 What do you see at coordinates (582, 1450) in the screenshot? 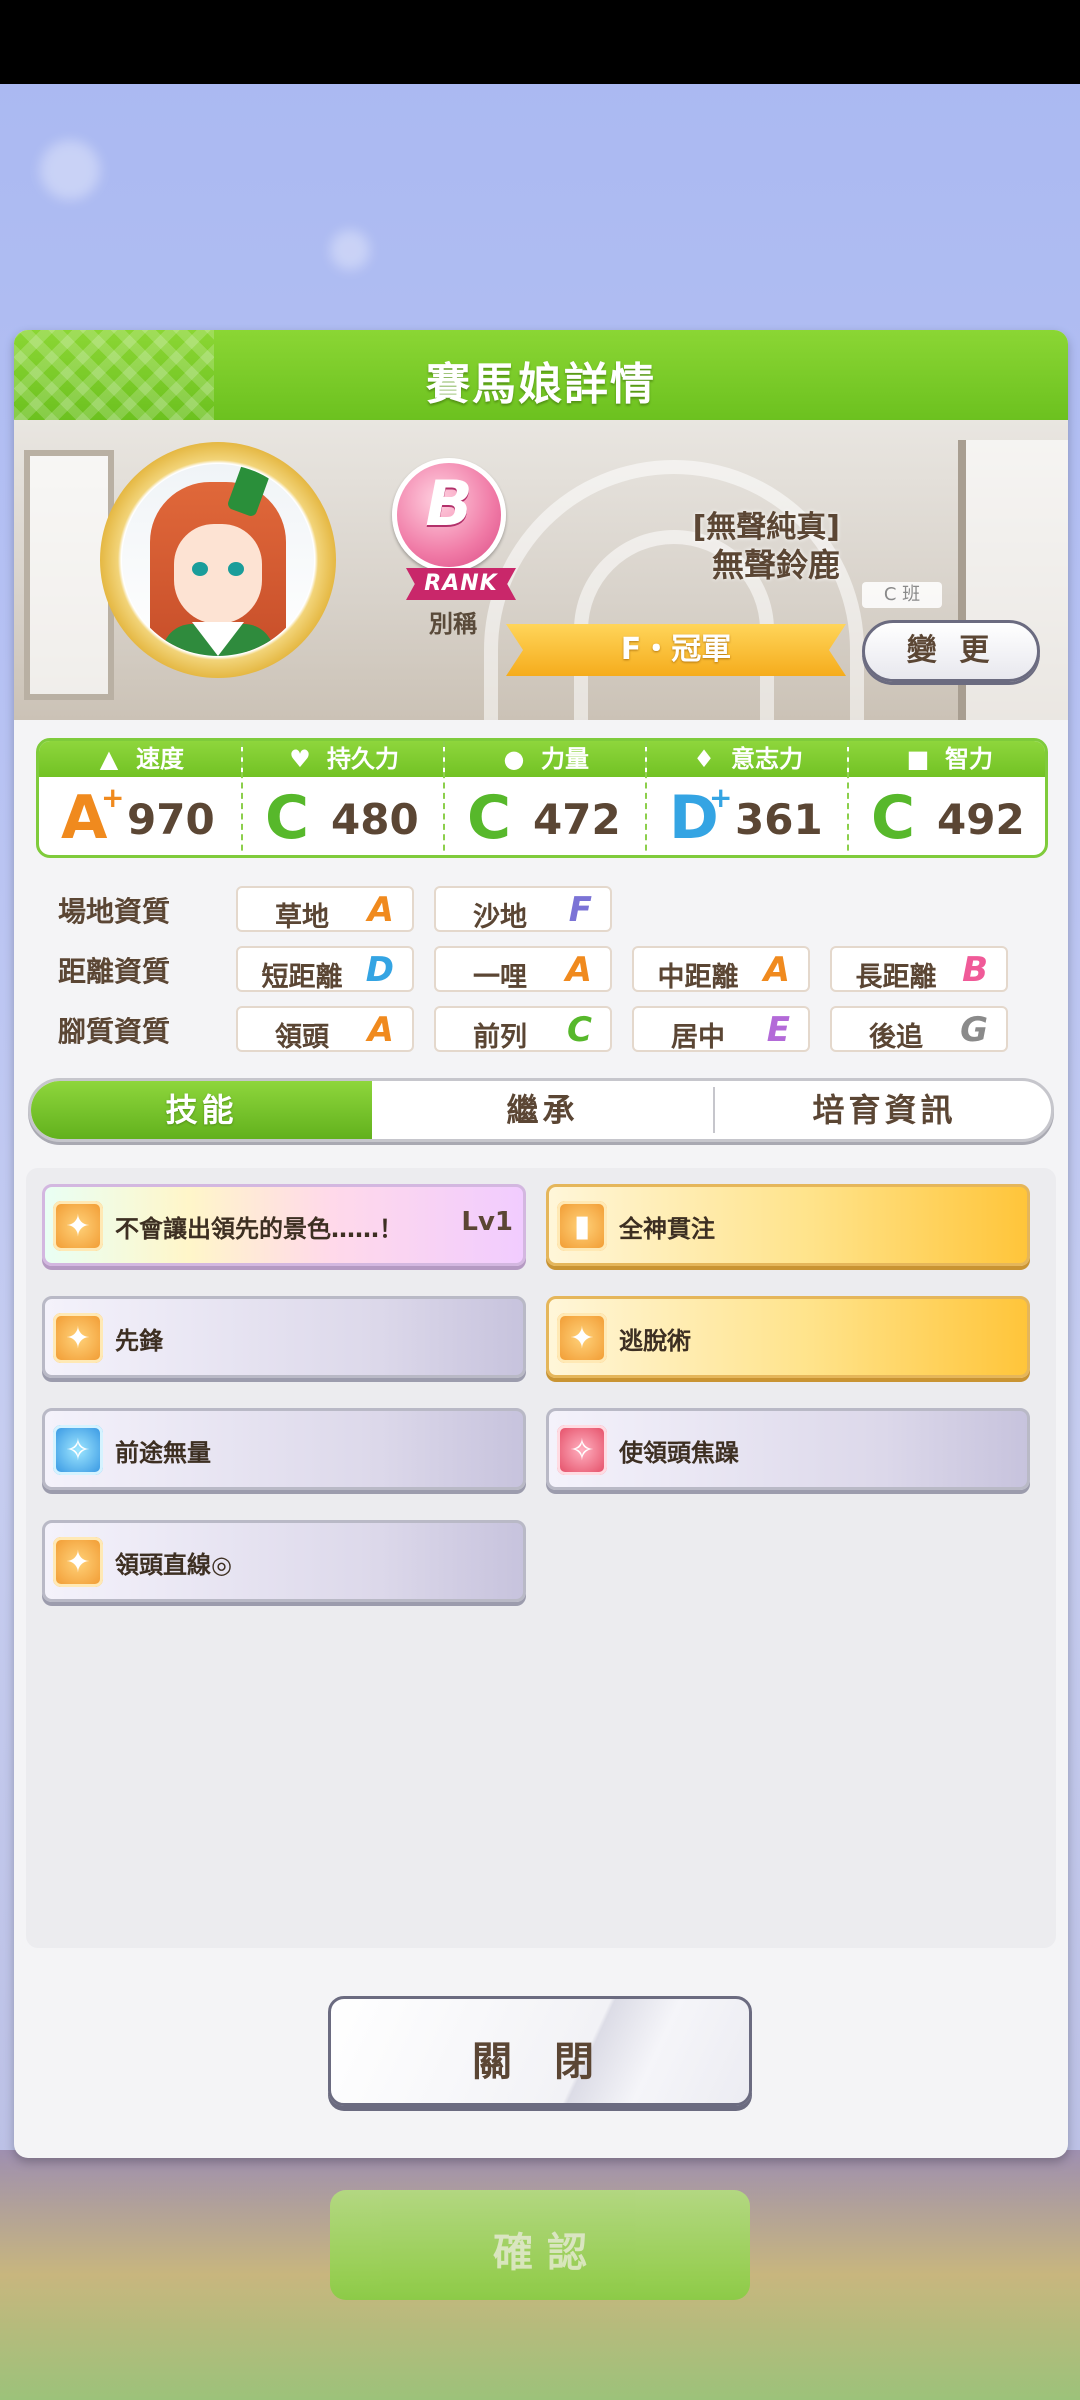
I see `sparkle-red-icon: ✧` at bounding box center [582, 1450].